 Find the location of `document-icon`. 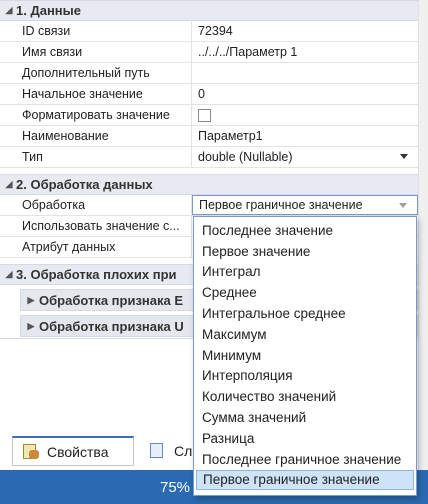

document-icon is located at coordinates (158, 451).